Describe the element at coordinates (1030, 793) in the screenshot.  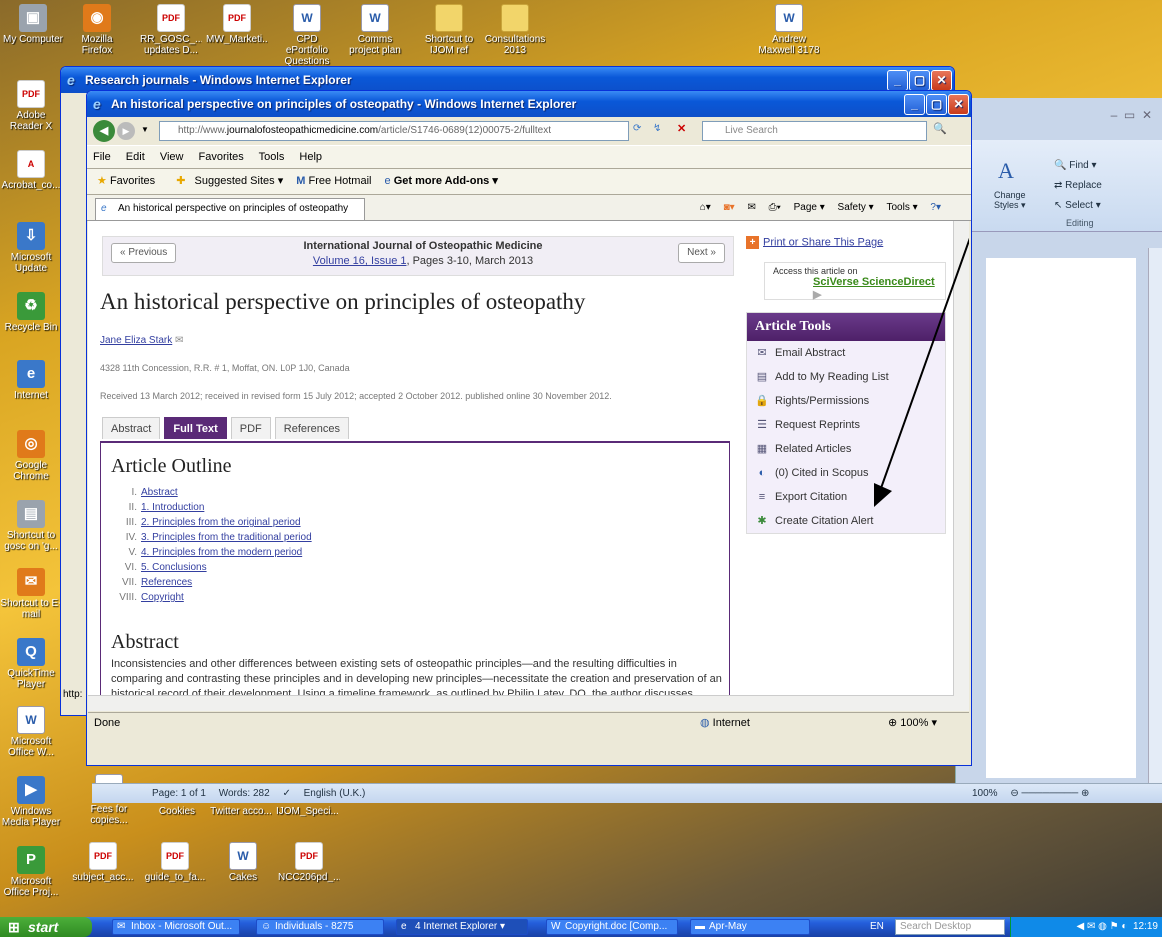
I see `word-zoom: 100% ⊖ ──────── ⊕` at that location.